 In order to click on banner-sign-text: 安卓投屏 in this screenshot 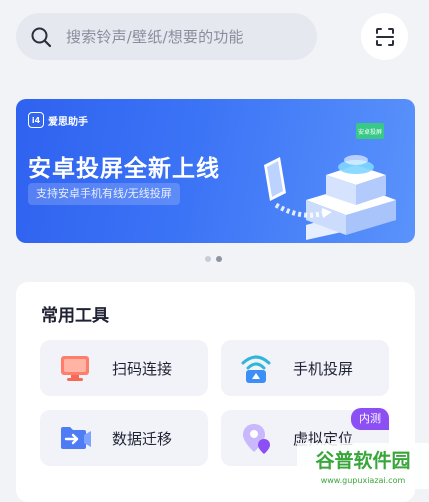, I will do `click(370, 132)`.